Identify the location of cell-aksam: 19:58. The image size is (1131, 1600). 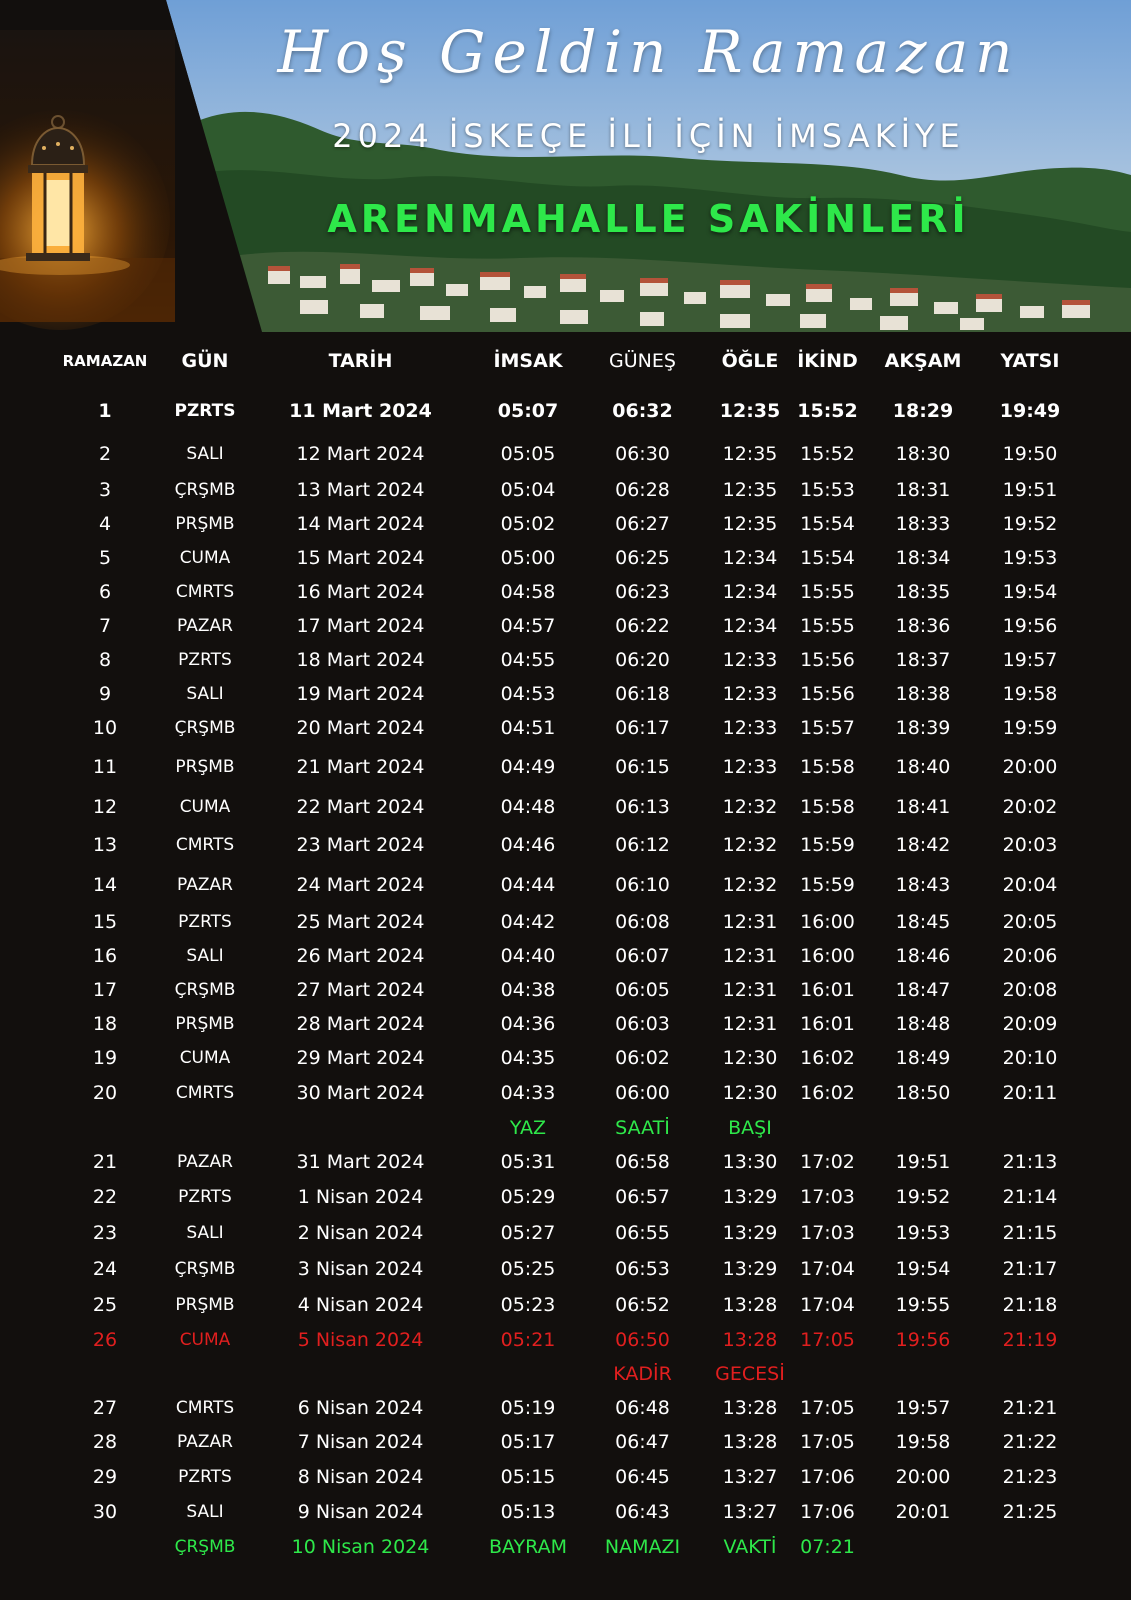
(923, 1442).